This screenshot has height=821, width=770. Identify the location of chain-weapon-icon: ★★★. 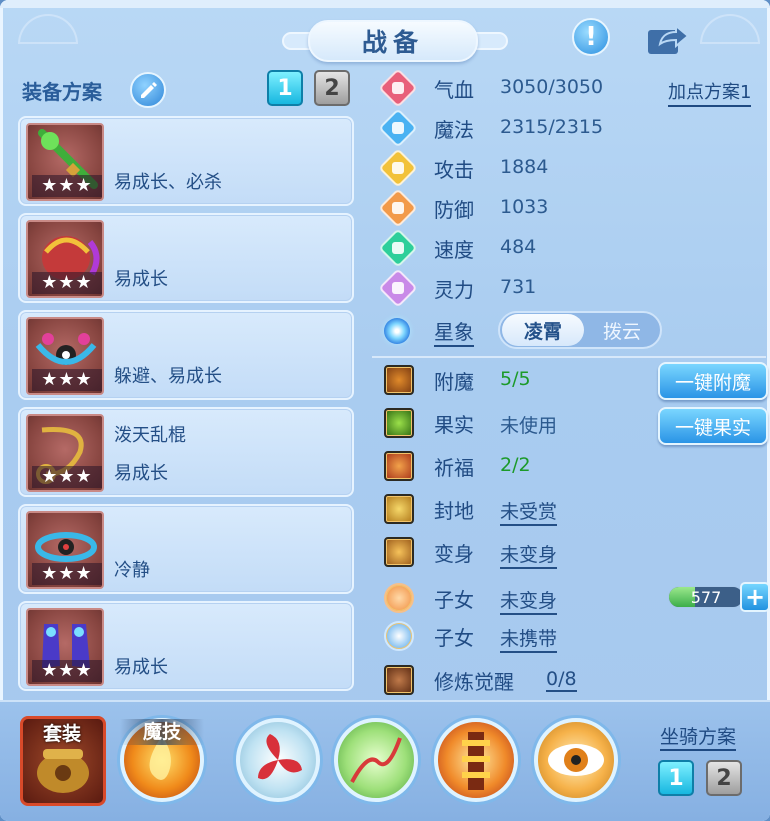
(65, 453).